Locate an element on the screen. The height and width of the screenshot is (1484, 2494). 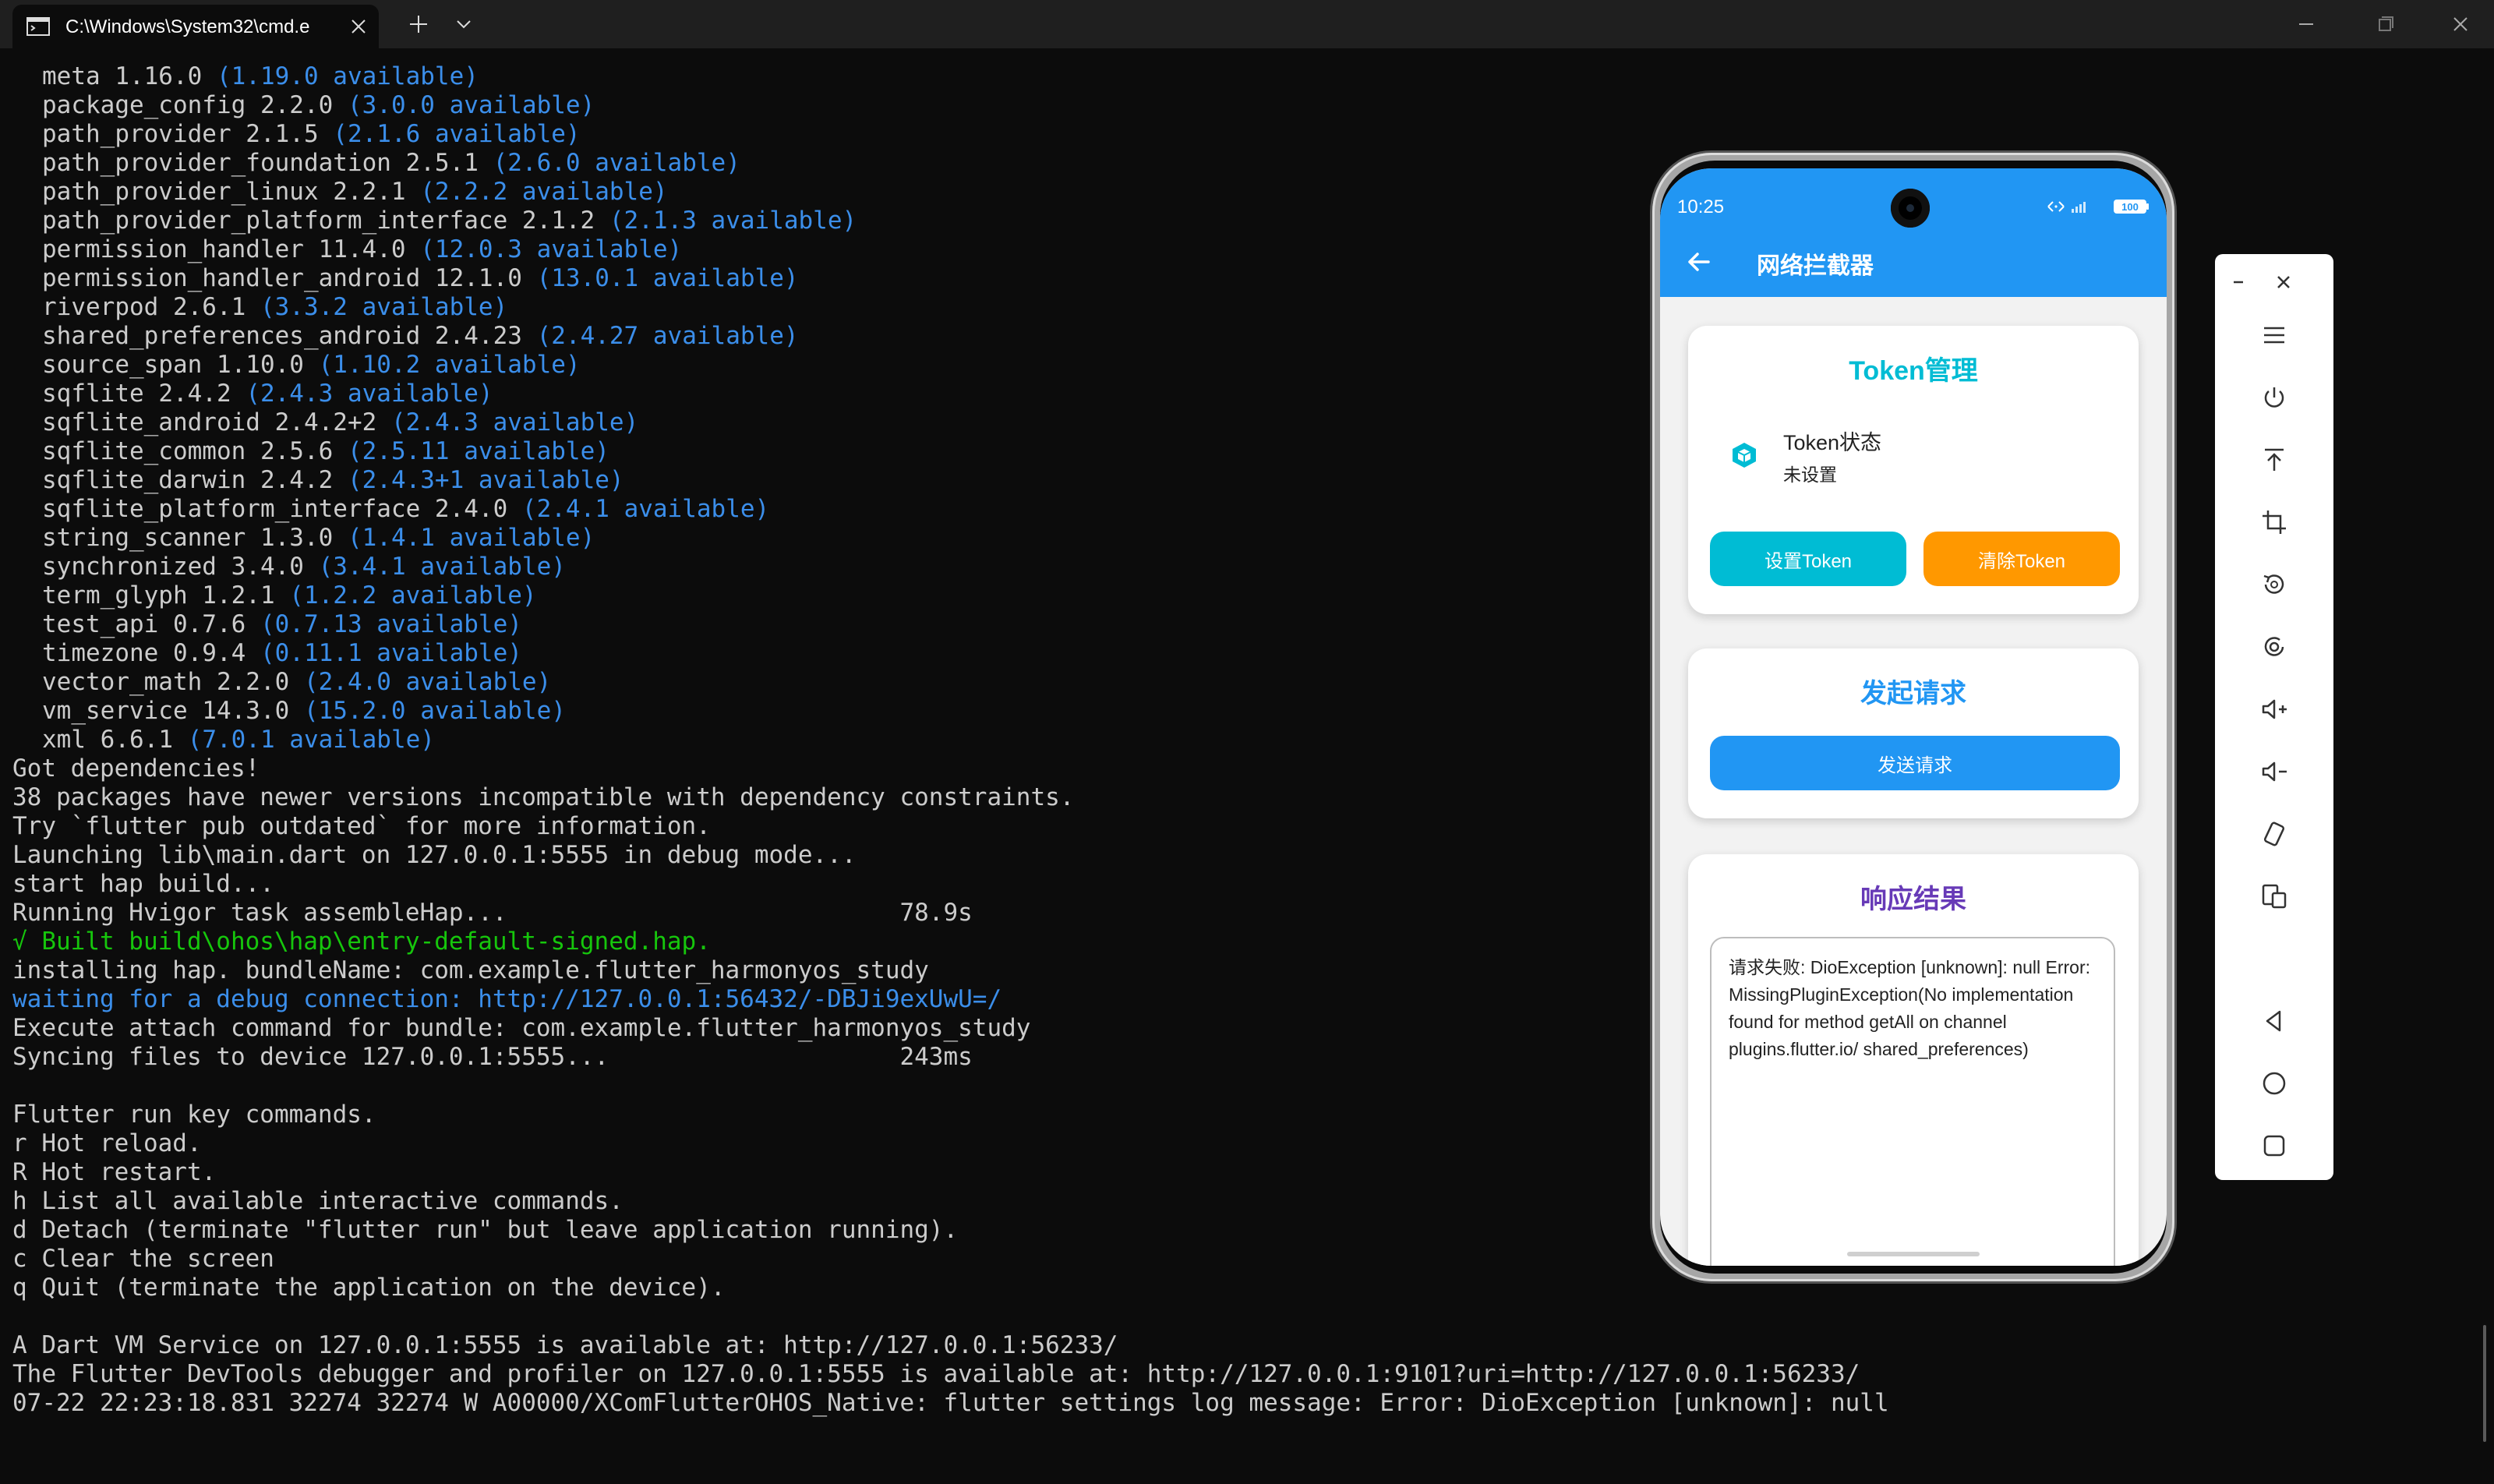
multi-device-icon is located at coordinates (2274, 896).